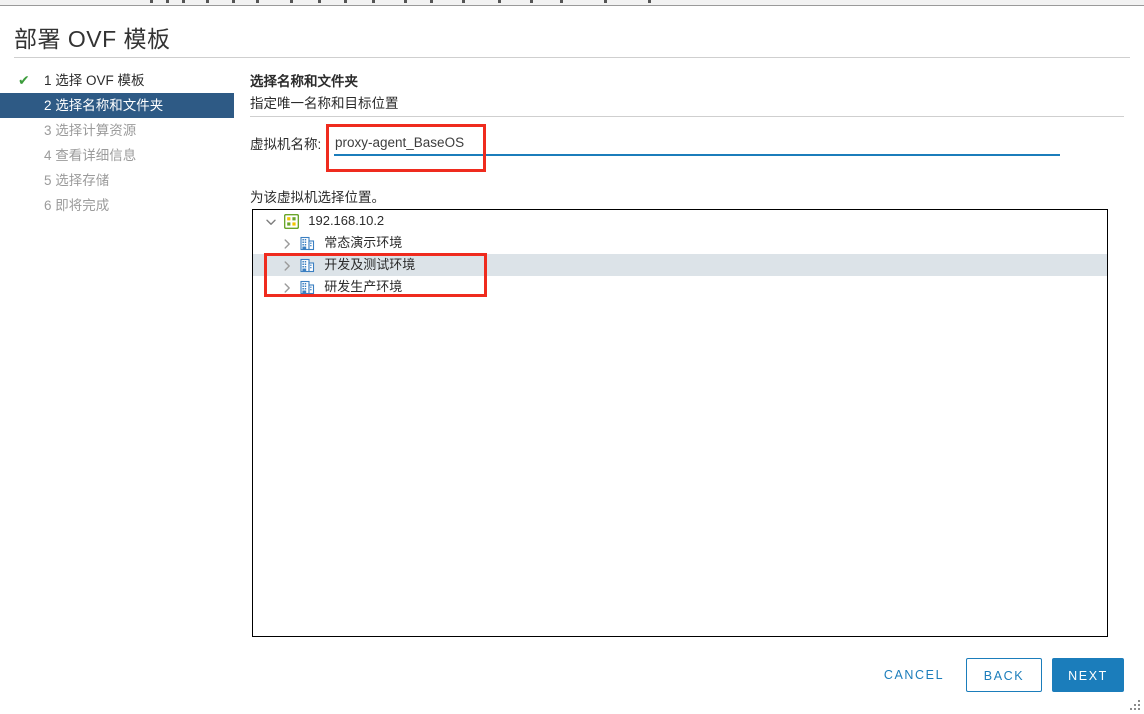  Describe the element at coordinates (117, 205) in the screenshot. I see `wizard-step-6: 6 即将完成` at that location.